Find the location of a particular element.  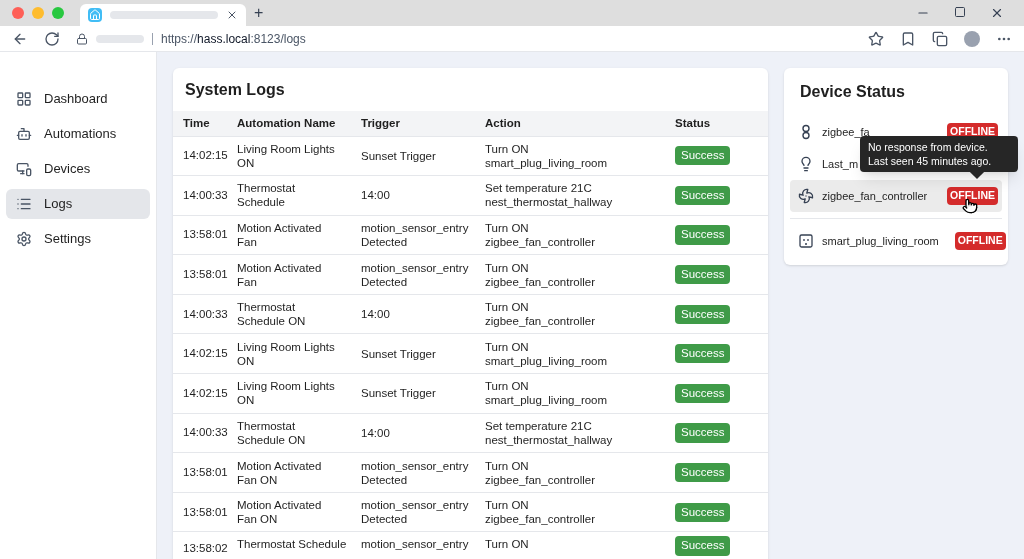

column-header: Time is located at coordinates (200, 123).